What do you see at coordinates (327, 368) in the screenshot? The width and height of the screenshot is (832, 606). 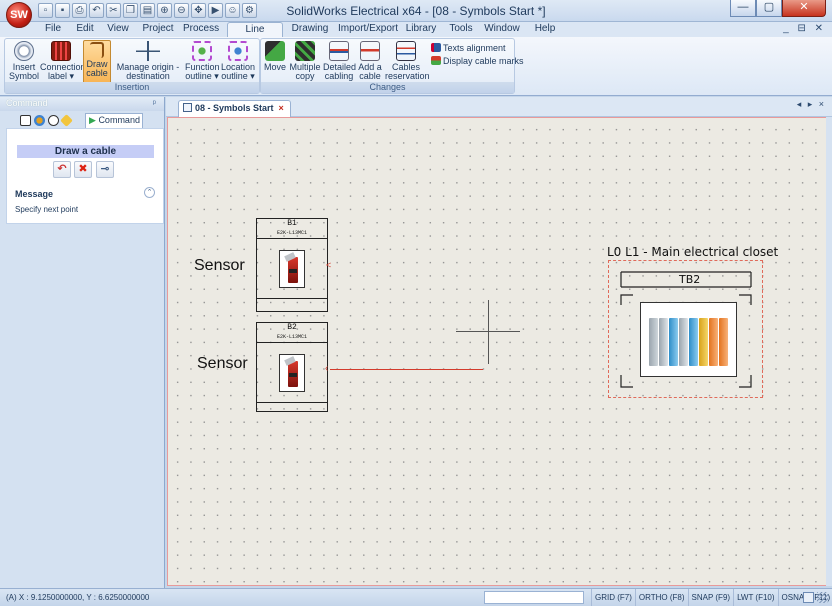 I see `cable-arrow-icon: ‹` at bounding box center [327, 368].